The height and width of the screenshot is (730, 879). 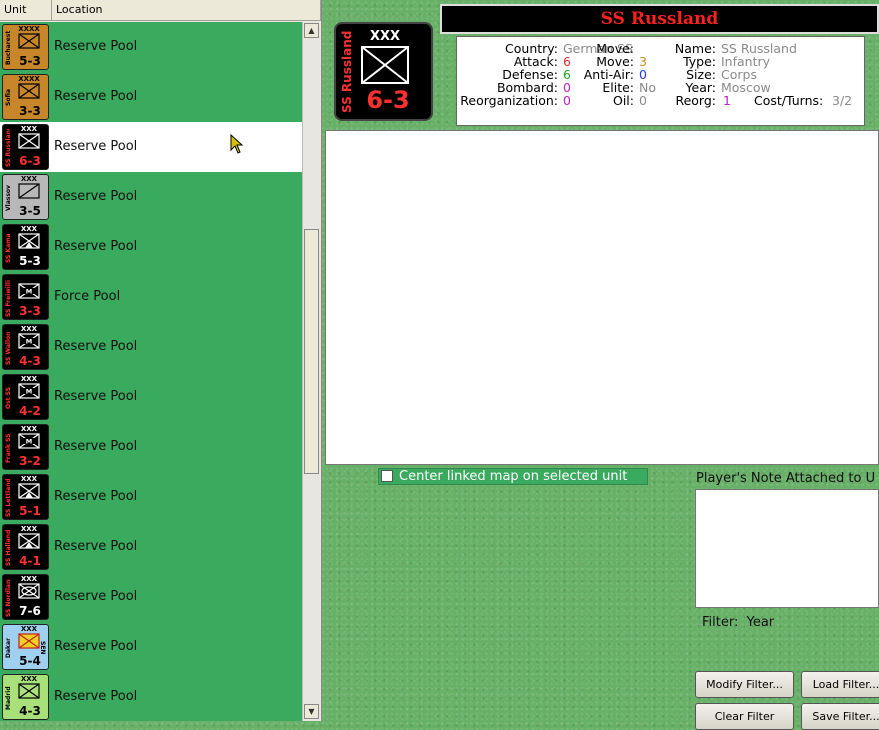 What do you see at coordinates (151, 397) in the screenshot?
I see `list-row: Ost SS XXX M 4-2 Reserve Pool` at bounding box center [151, 397].